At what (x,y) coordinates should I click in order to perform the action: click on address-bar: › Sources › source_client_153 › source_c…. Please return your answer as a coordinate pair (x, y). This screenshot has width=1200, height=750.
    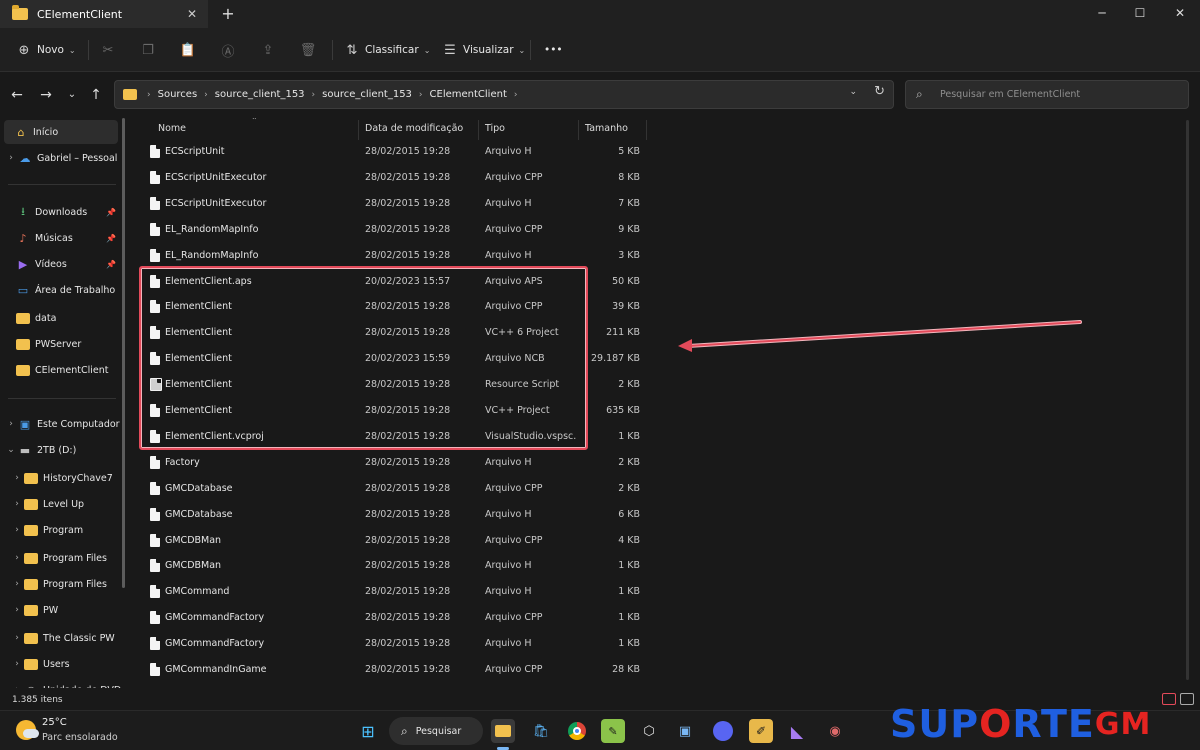
    Looking at the image, I should click on (504, 94).